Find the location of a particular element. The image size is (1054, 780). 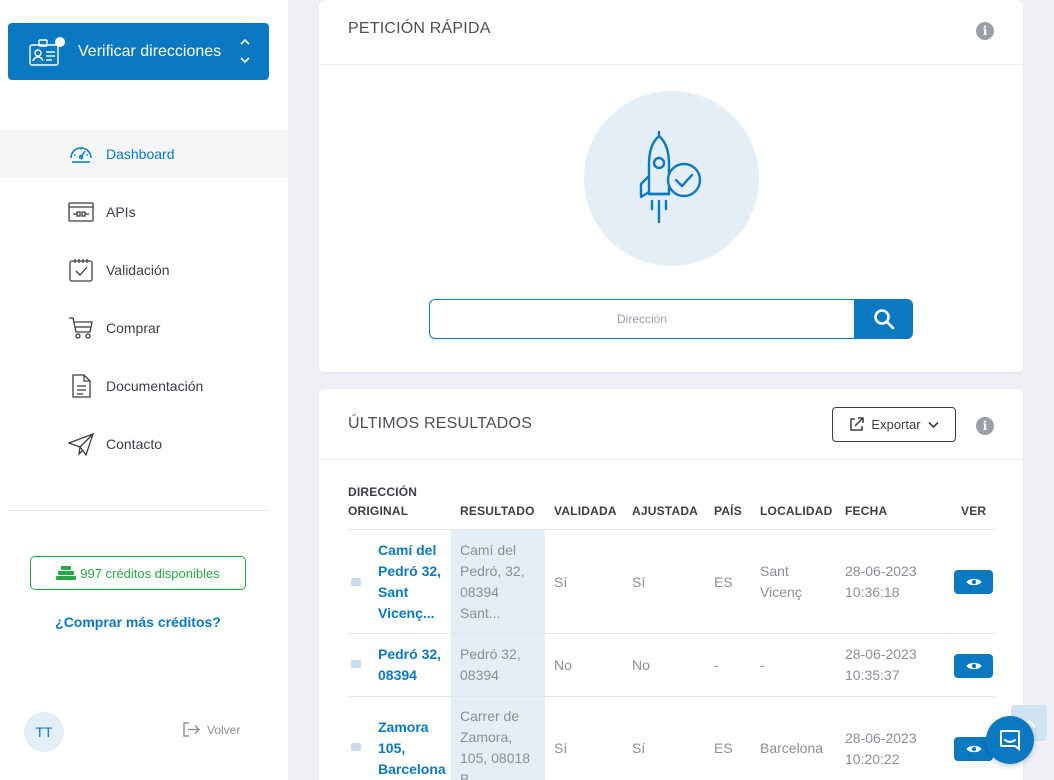

back-button: Volver is located at coordinates (211, 729).